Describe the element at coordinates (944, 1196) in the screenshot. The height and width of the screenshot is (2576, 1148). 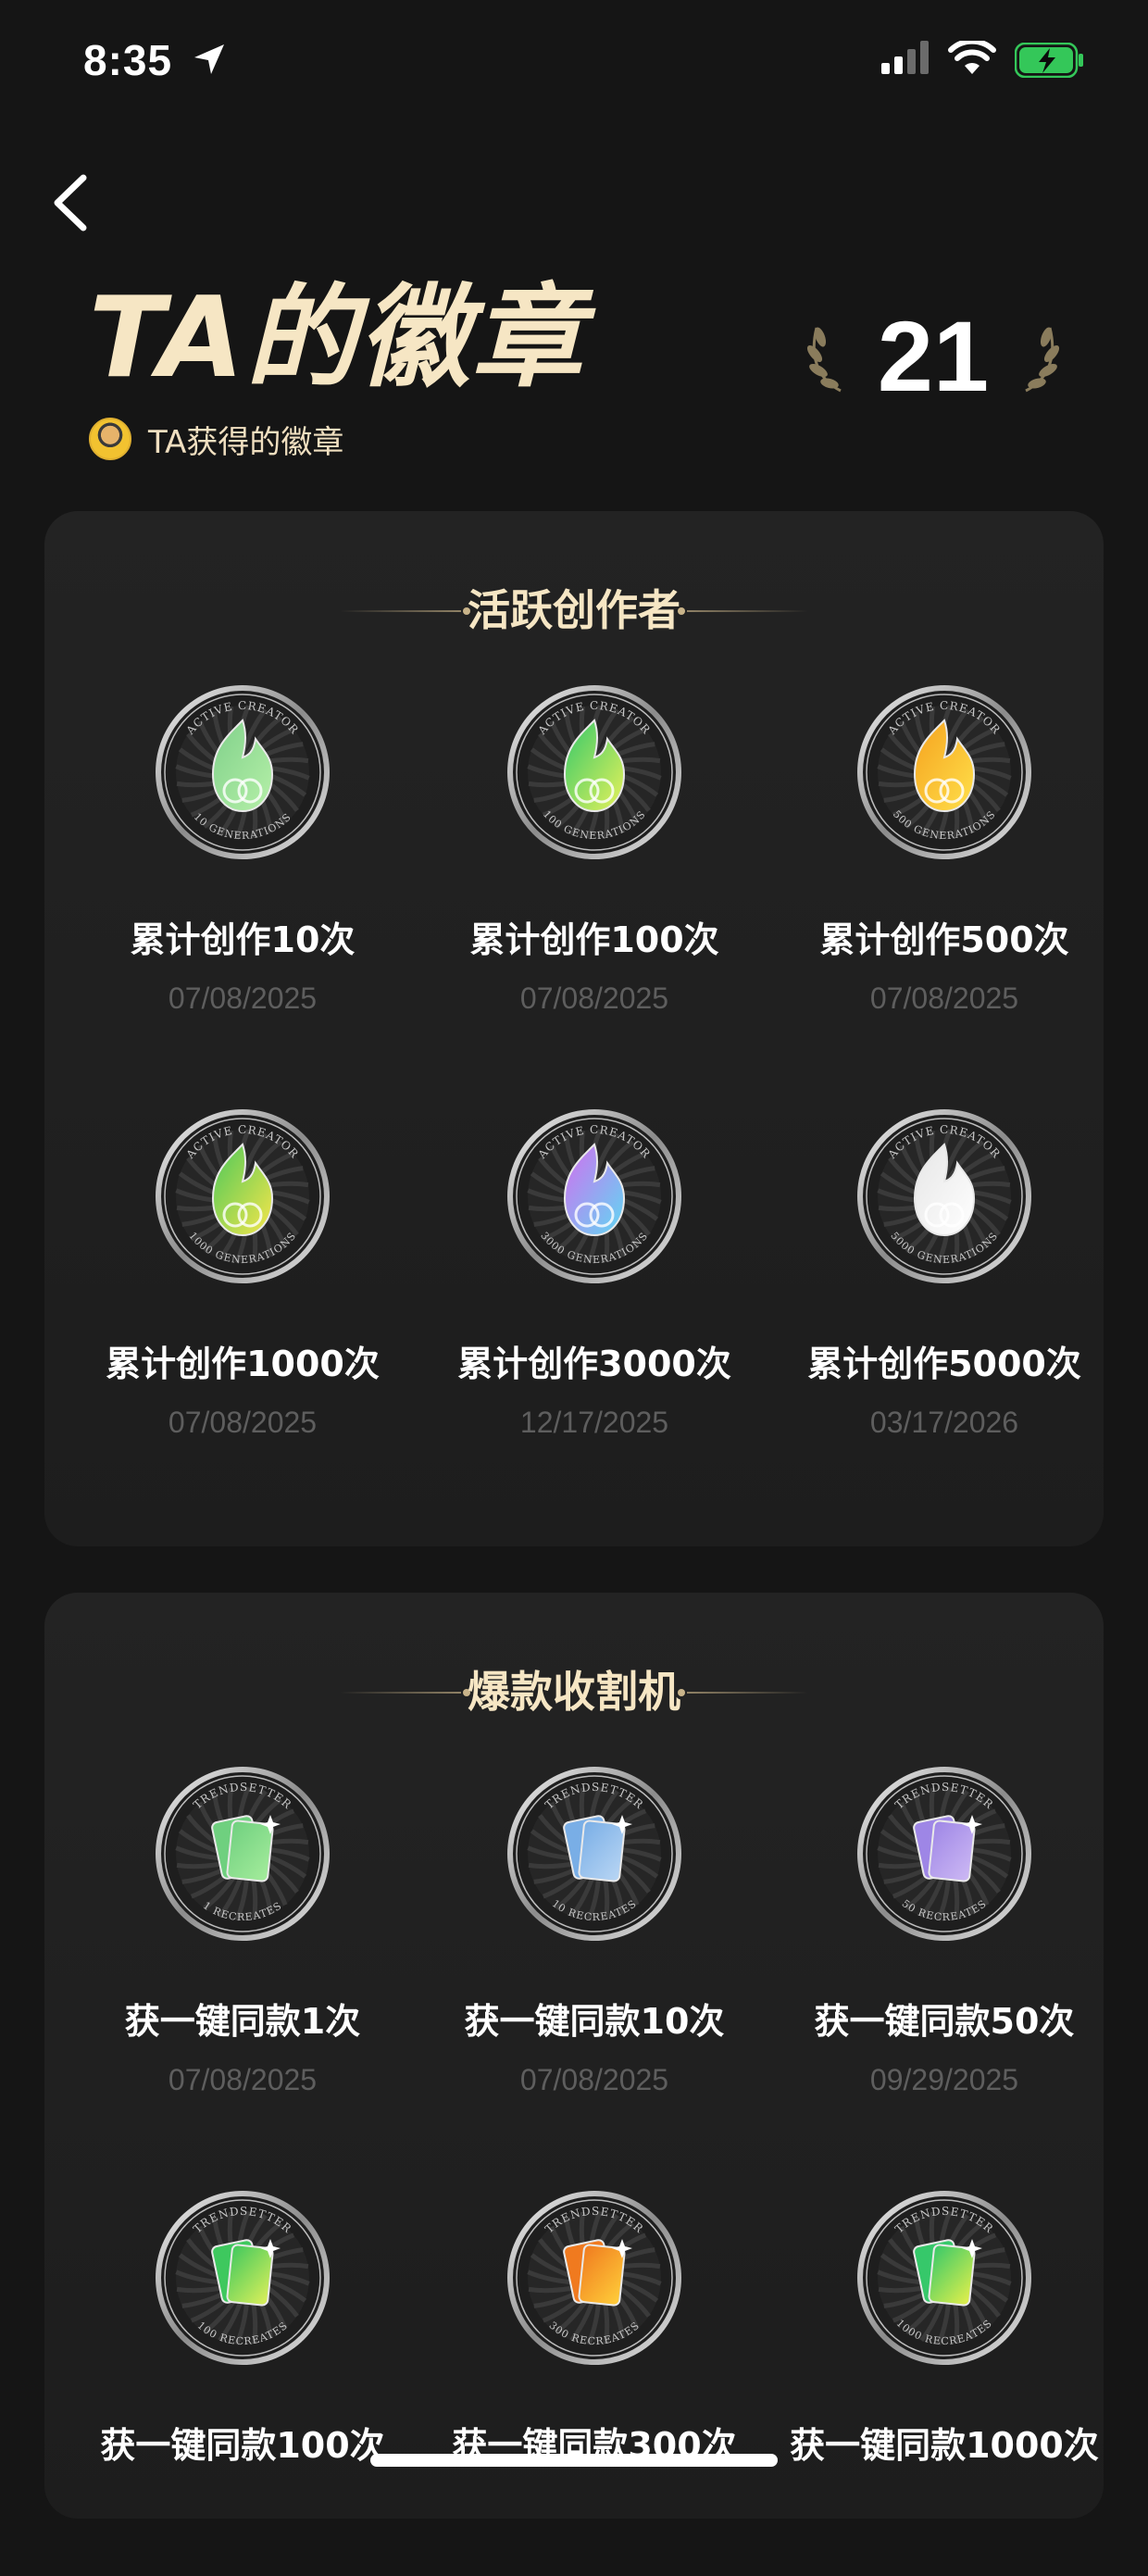
I see `active-creator-medal-icon: ACTIVE CREATOR 5000 GENERATIONS` at that location.